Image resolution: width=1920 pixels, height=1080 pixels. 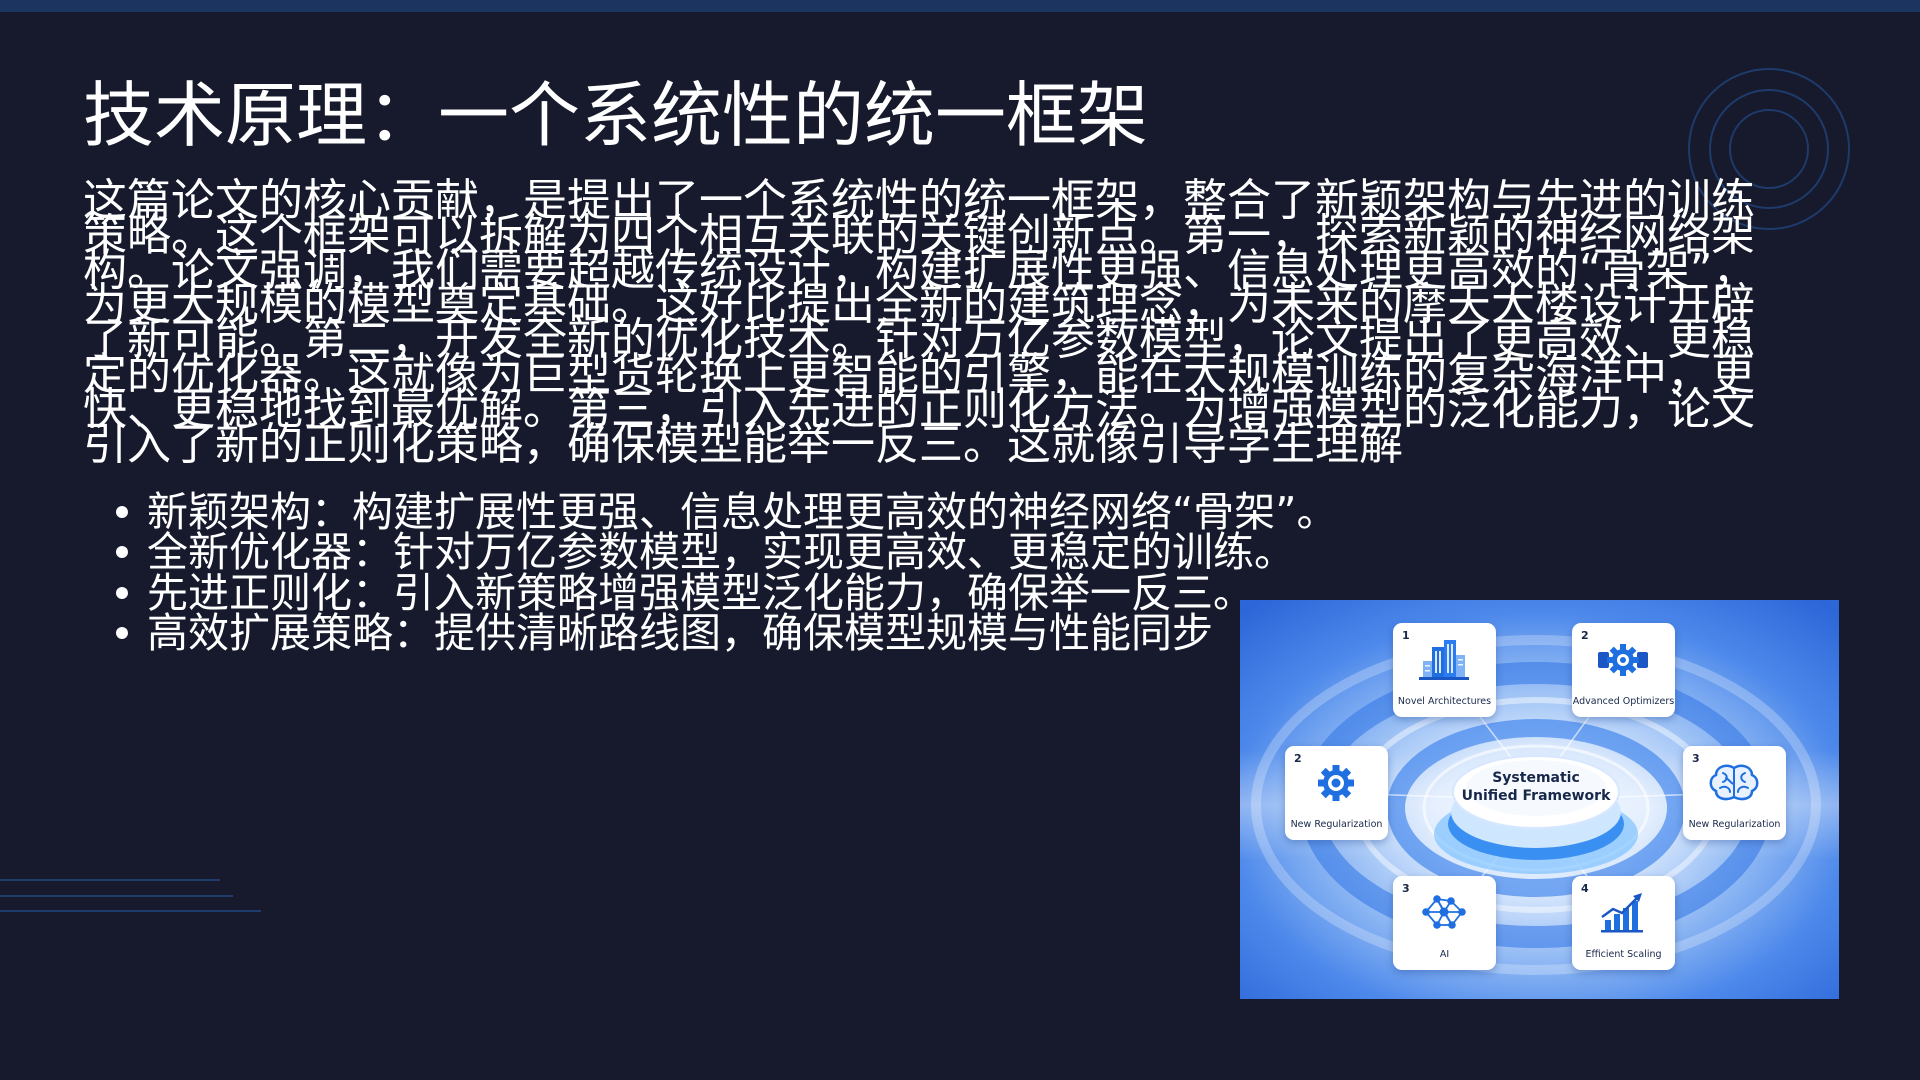 I want to click on bullet-text: 高效扩展策略：提供清晰路线图，确保模型规模与性能同步, so click(x=680, y=633).